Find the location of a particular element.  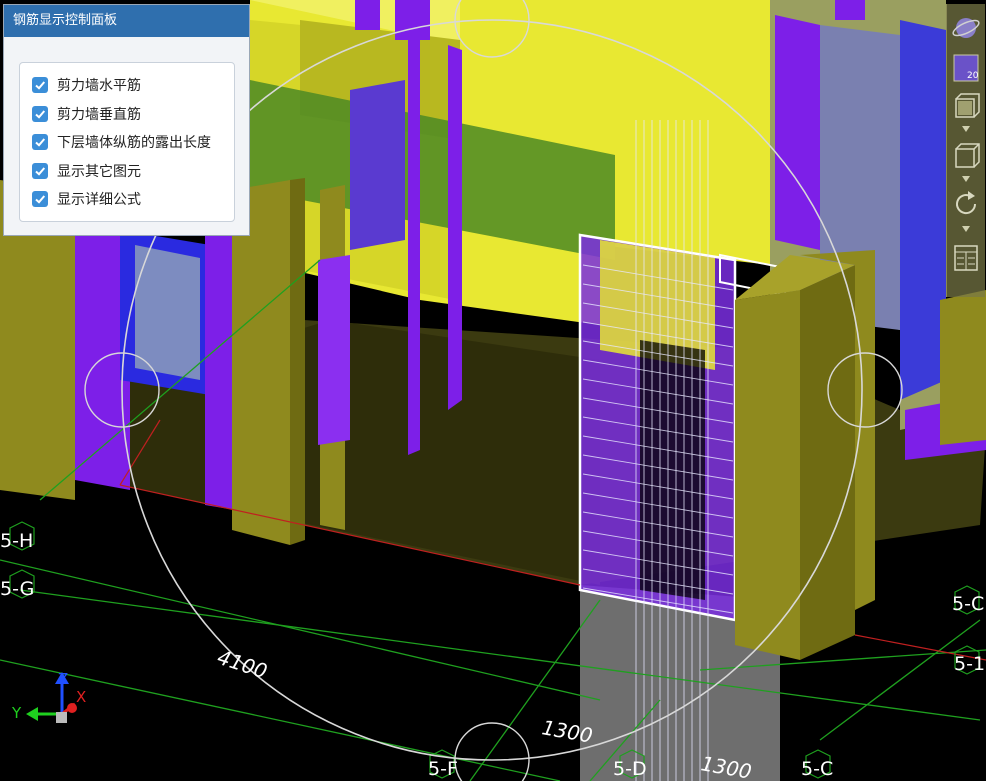

grid-label-5H: 5-H is located at coordinates (16, 541).